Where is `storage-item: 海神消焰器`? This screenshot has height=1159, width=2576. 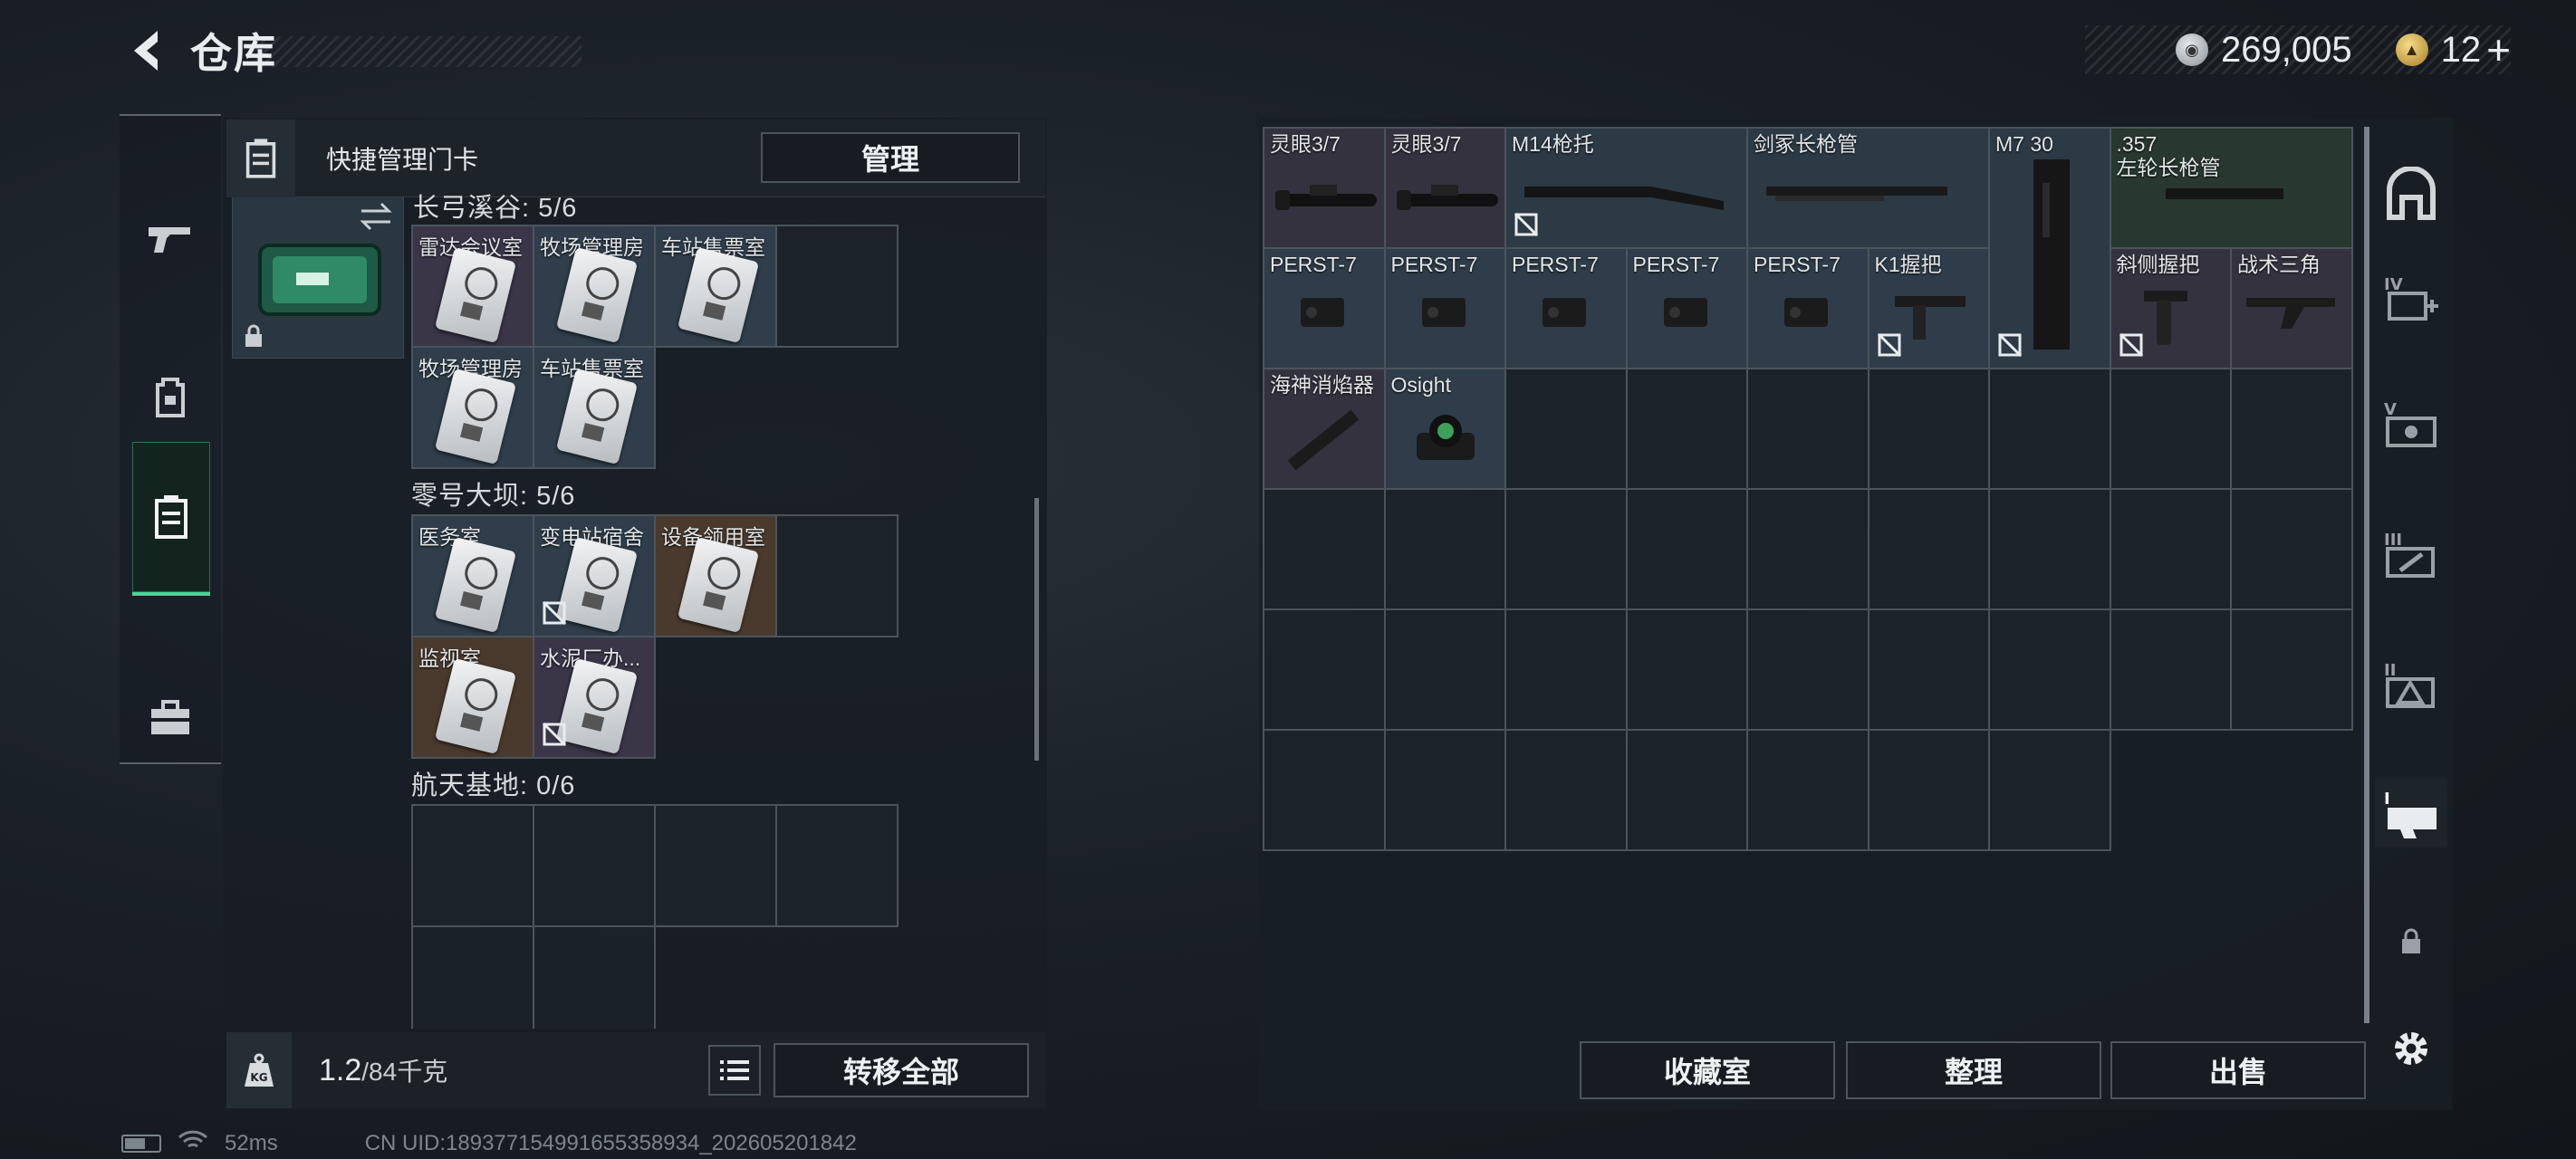
storage-item: 海神消焰器 is located at coordinates (1325, 430).